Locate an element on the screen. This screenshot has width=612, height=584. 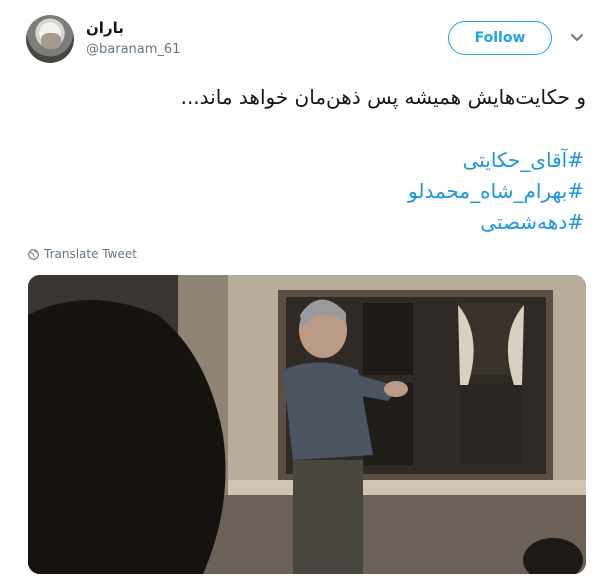
translate-tweet-link: Translate Tweet is located at coordinates (82, 254).